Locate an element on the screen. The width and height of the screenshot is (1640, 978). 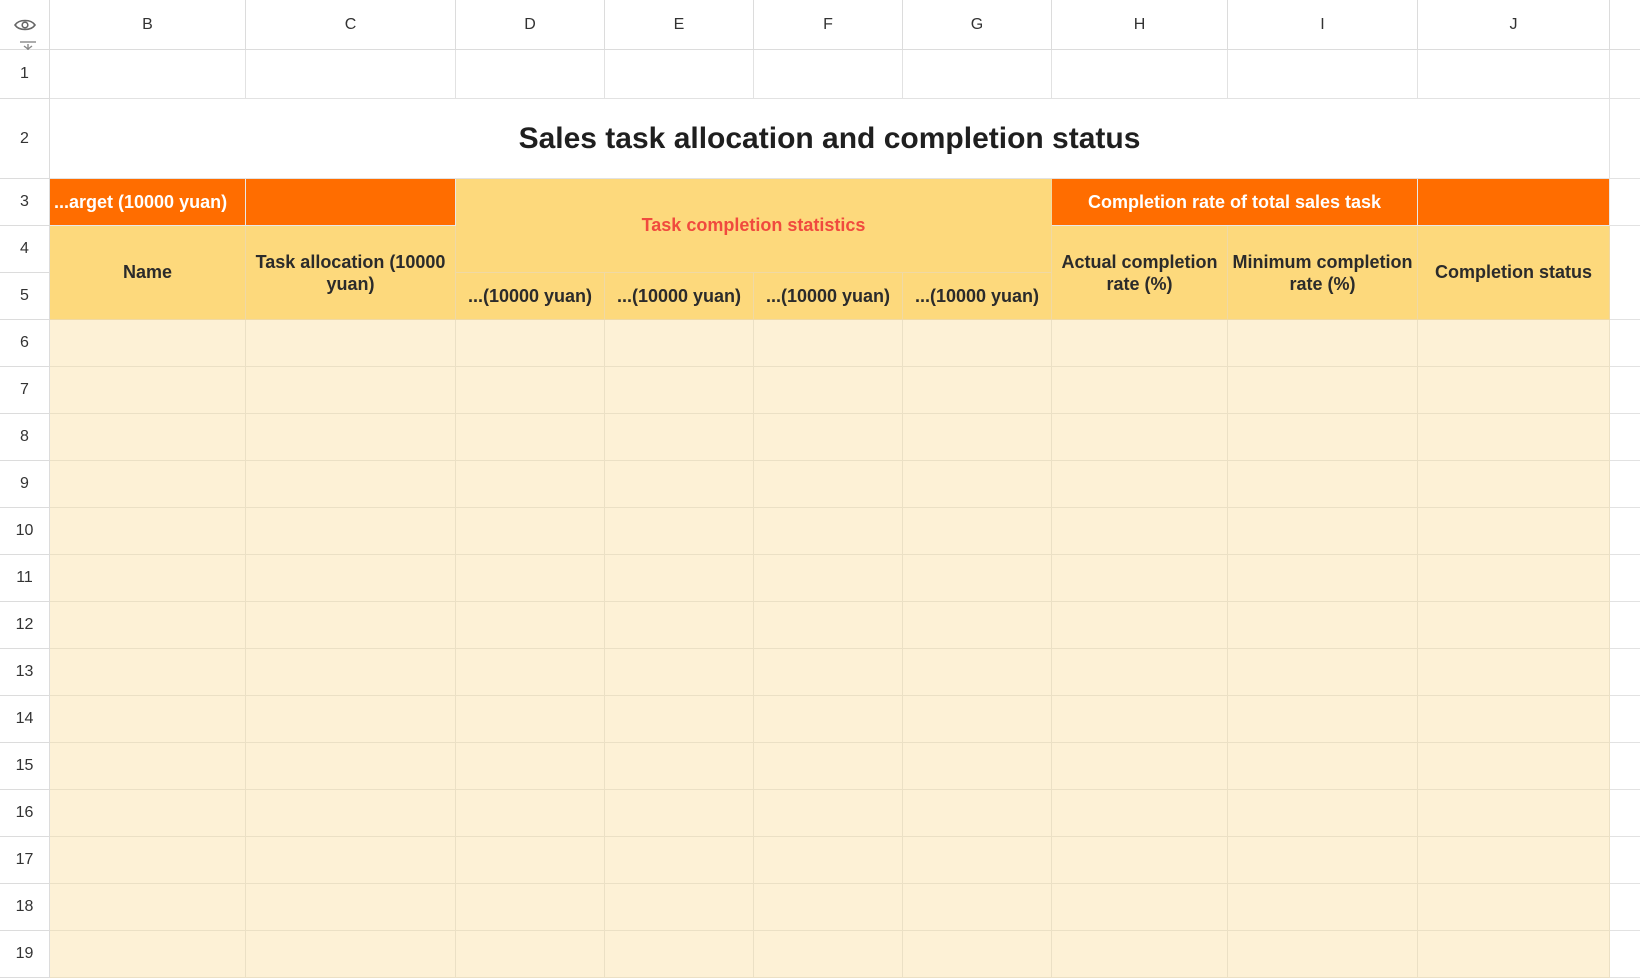
cell-c8 is located at coordinates (351, 437).